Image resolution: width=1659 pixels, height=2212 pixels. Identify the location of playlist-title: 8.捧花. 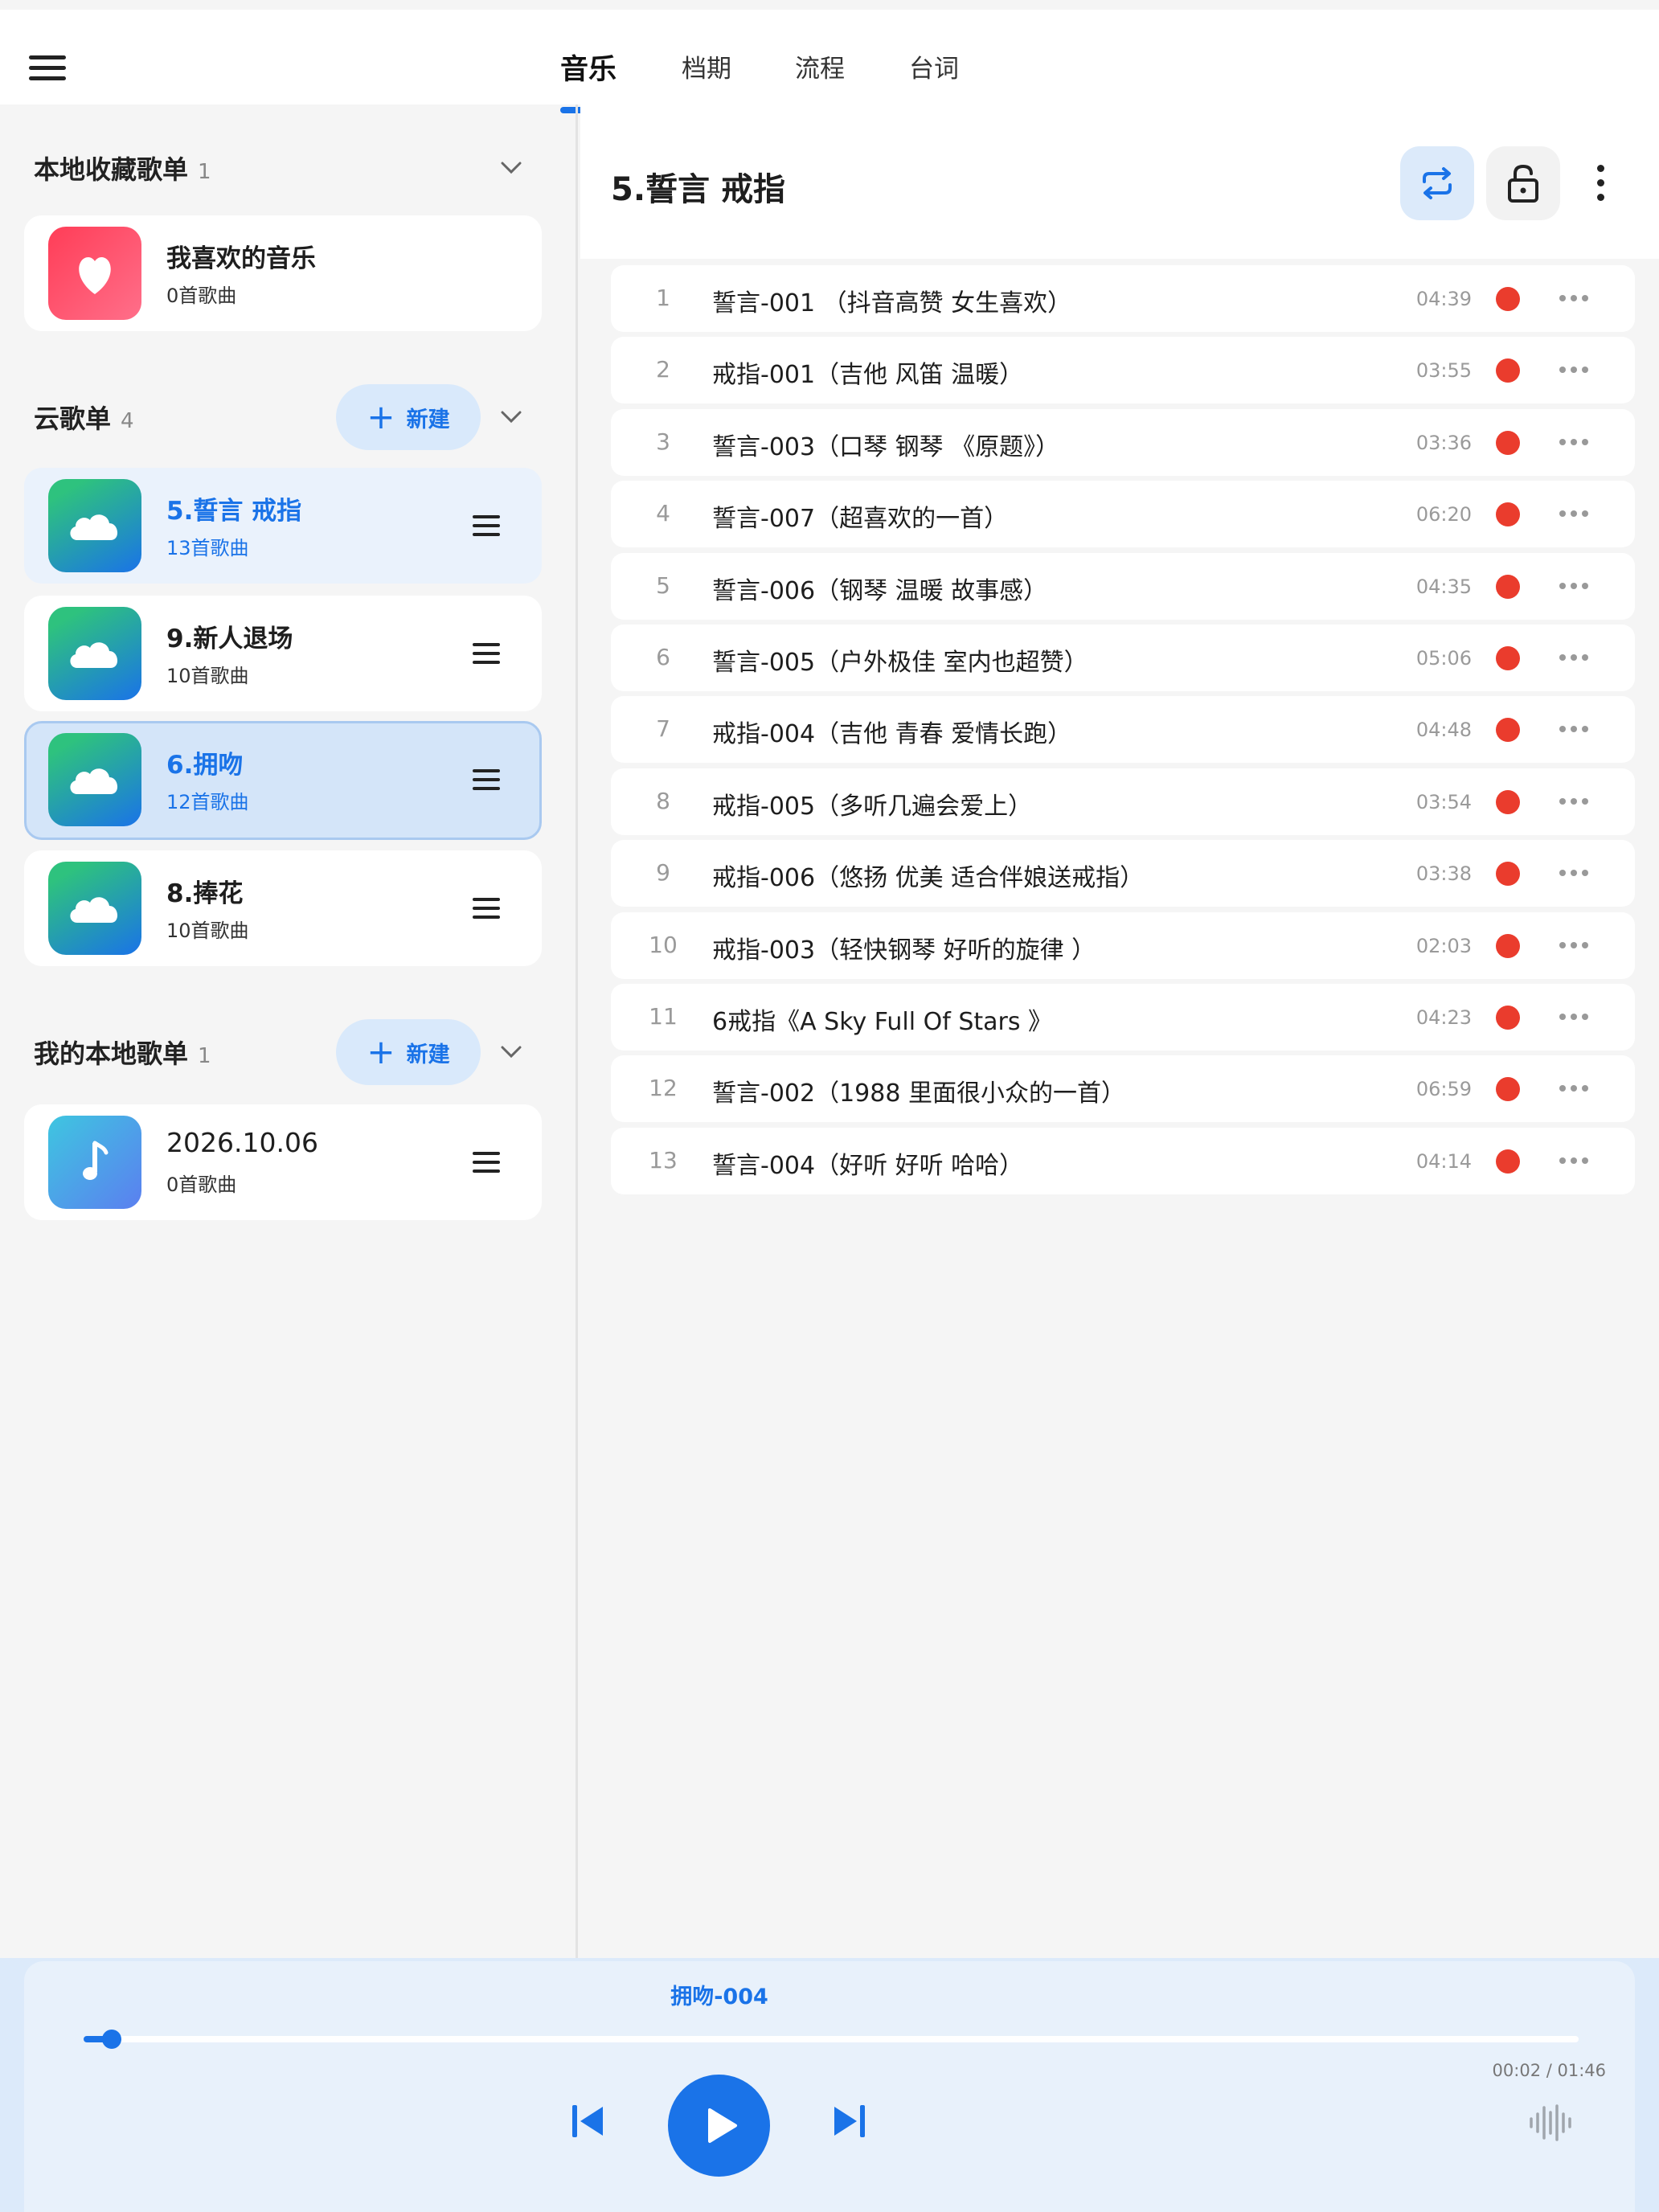
(205, 893).